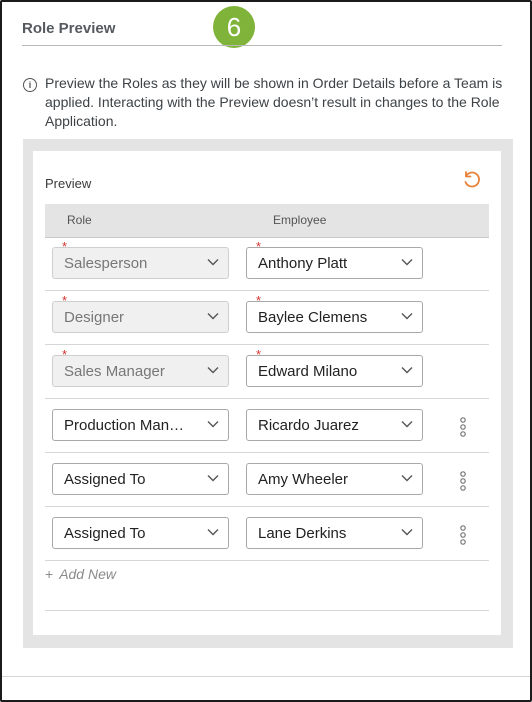  I want to click on section-divider, so click(262, 45).